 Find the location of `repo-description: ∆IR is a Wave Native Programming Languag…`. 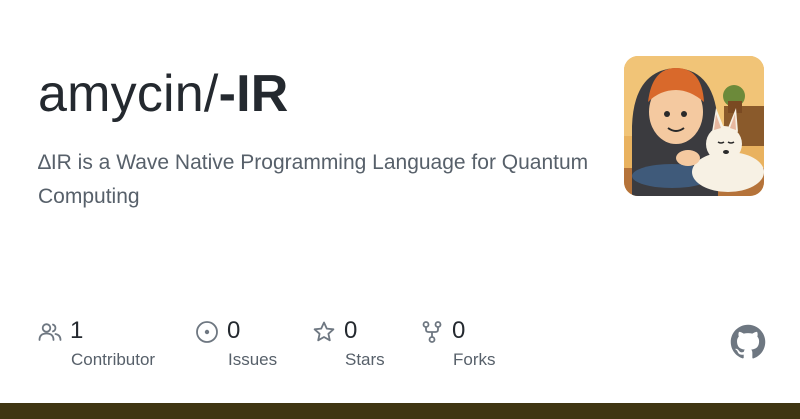

repo-description: ∆IR is a Wave Native Programming Languag… is located at coordinates (313, 179).